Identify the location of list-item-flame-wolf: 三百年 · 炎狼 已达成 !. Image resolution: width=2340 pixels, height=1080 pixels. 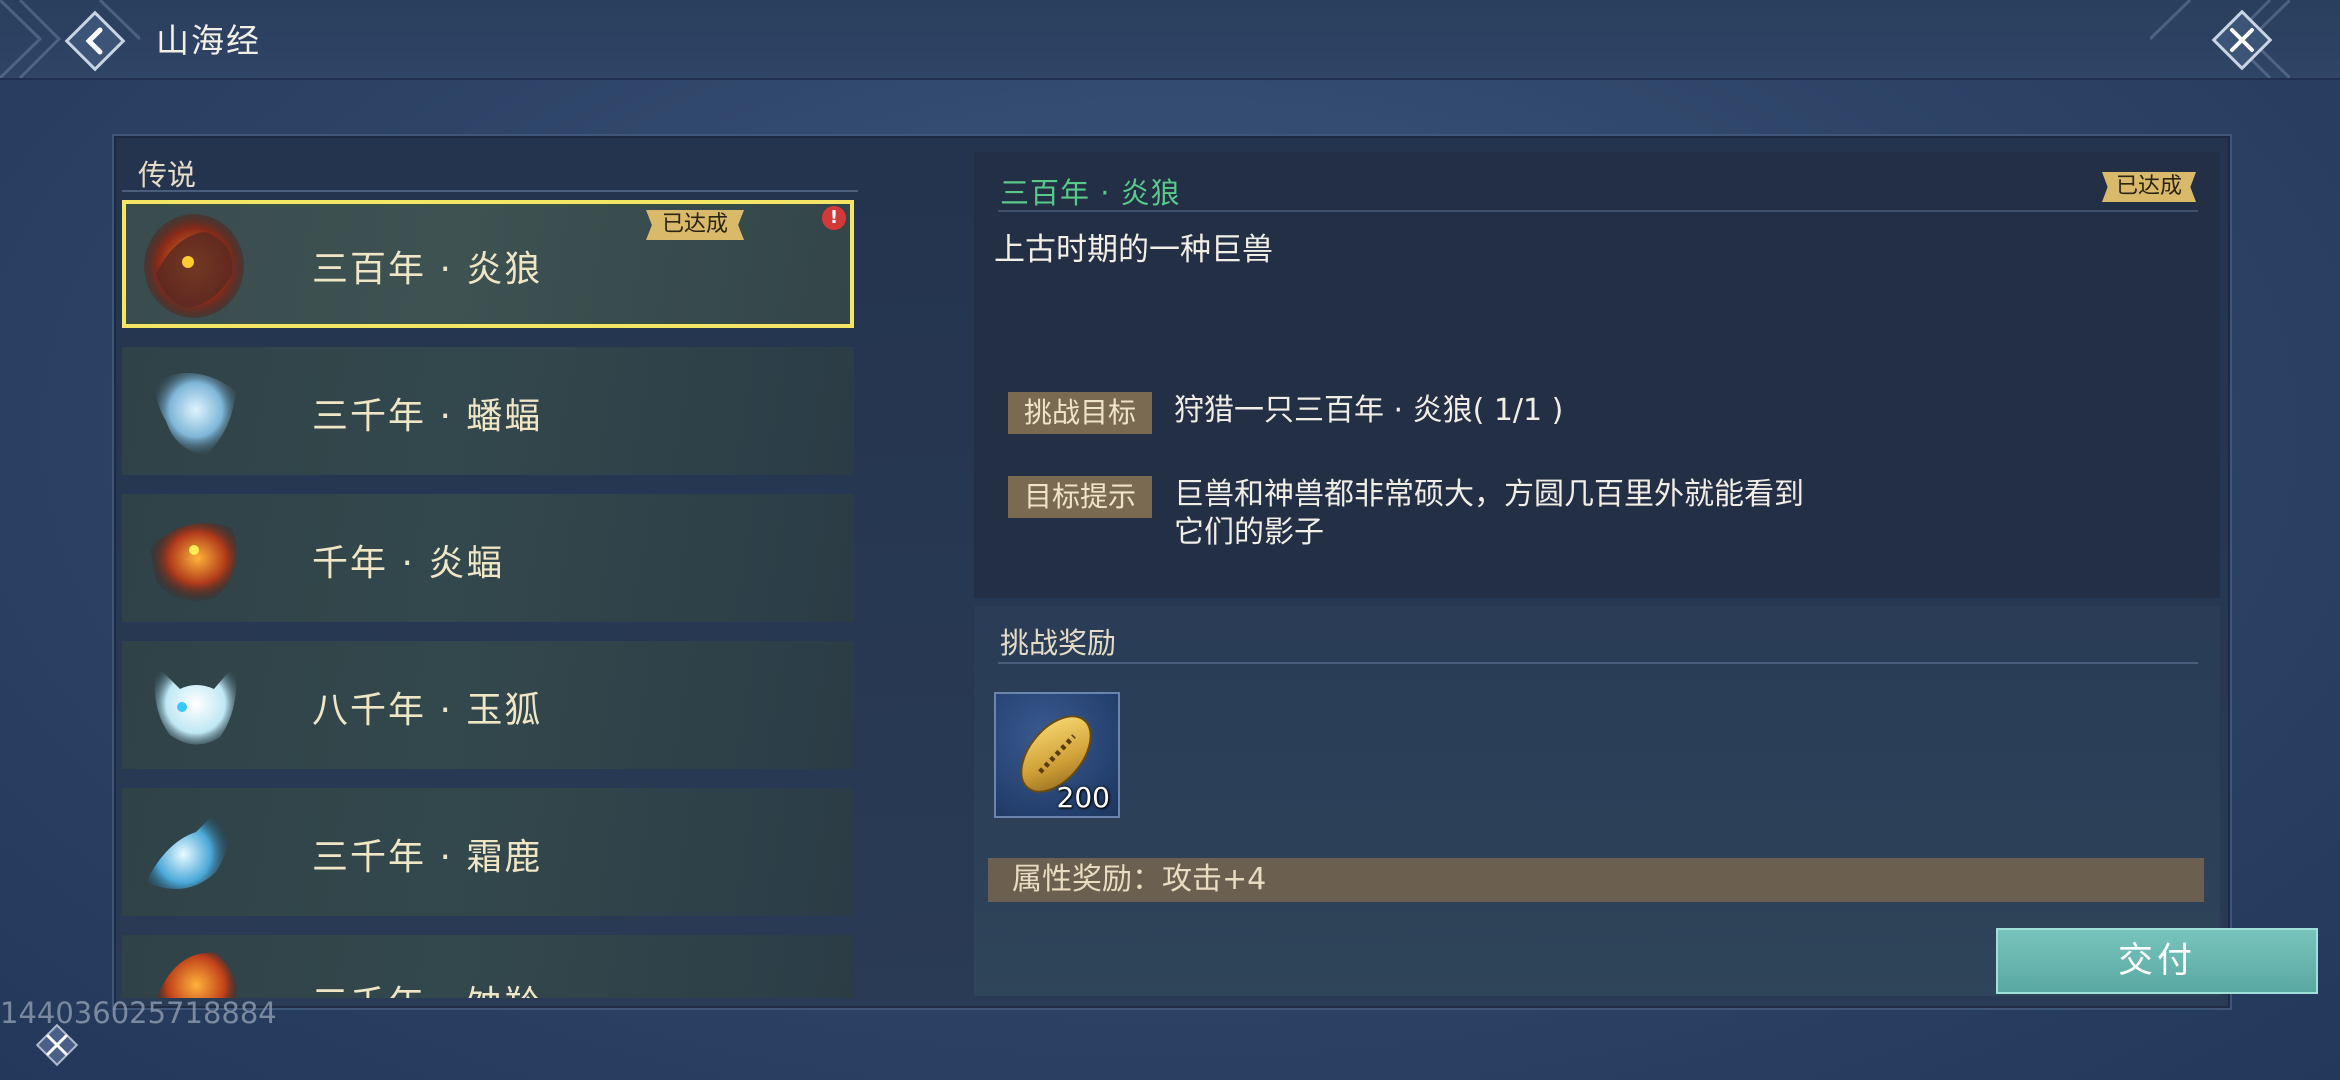
(488, 264).